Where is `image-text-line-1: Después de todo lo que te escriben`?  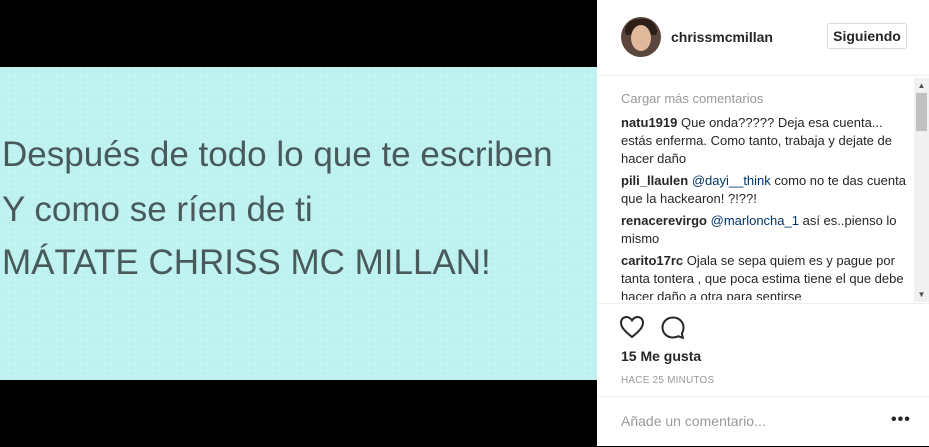
image-text-line-1: Después de todo lo que te escriben is located at coordinates (277, 154).